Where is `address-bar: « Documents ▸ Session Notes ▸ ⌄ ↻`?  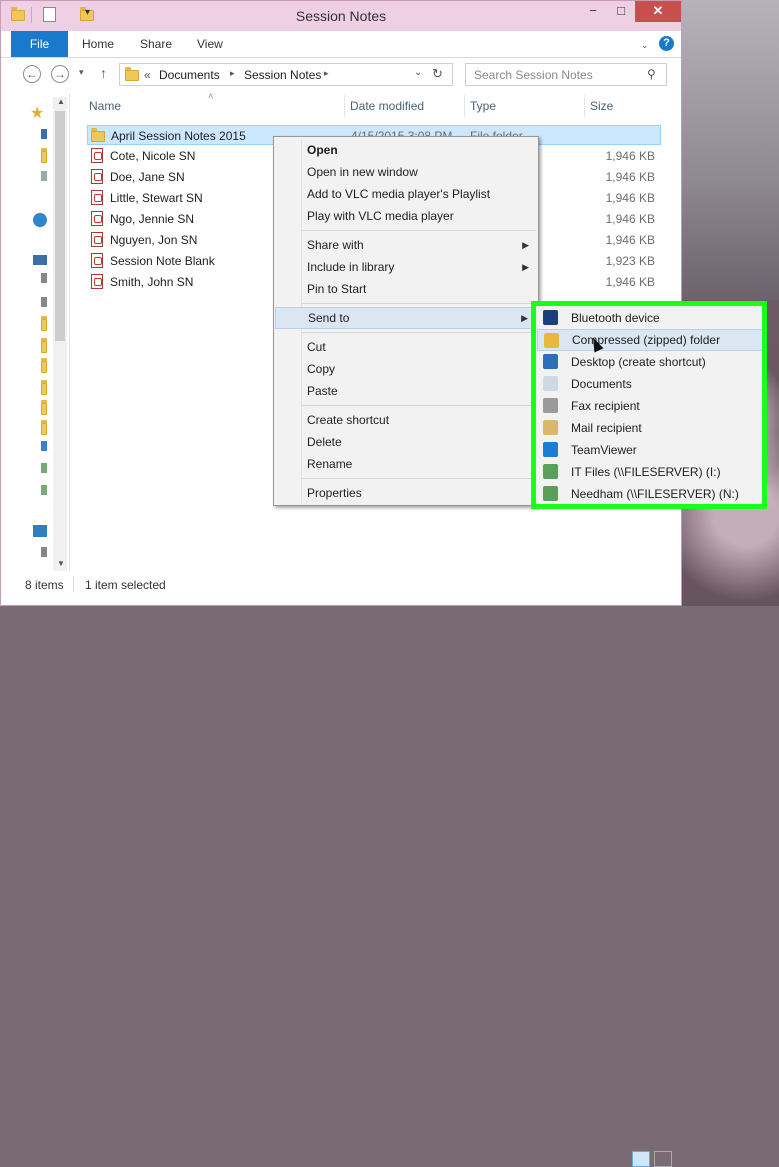 address-bar: « Documents ▸ Session Notes ▸ ⌄ ↻ is located at coordinates (286, 74).